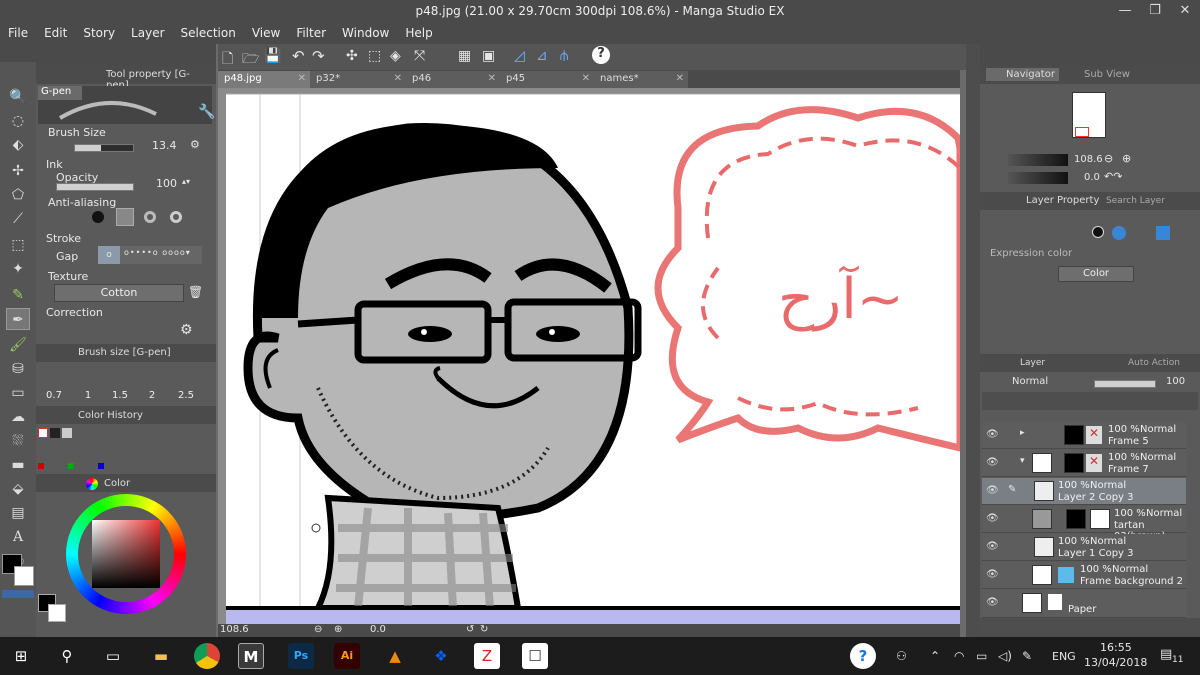 This screenshot has height=675, width=1200. Describe the element at coordinates (88, 395) in the screenshot. I see `brush-size-preset: 1` at that location.